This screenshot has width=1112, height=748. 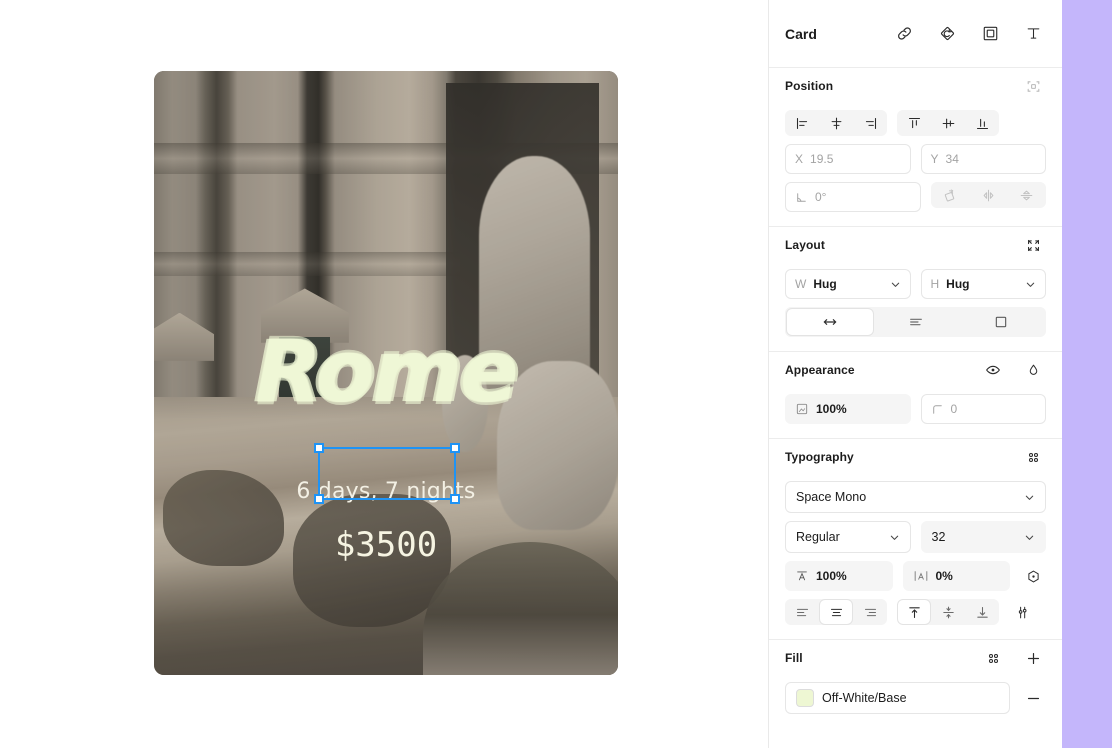 I want to click on width-value: Hug, so click(x=825, y=284).